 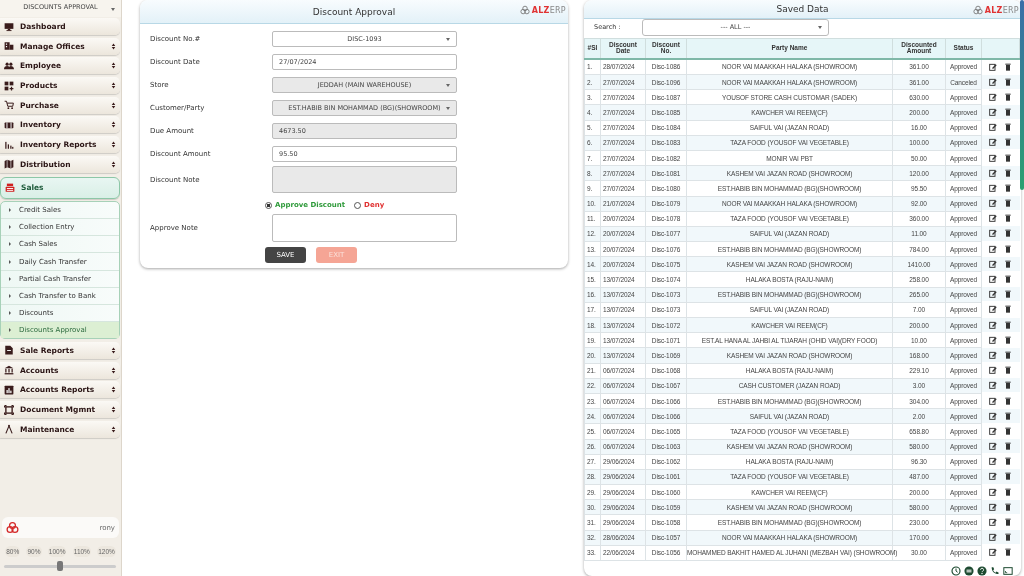 I want to click on building-icon, so click(x=9, y=46).